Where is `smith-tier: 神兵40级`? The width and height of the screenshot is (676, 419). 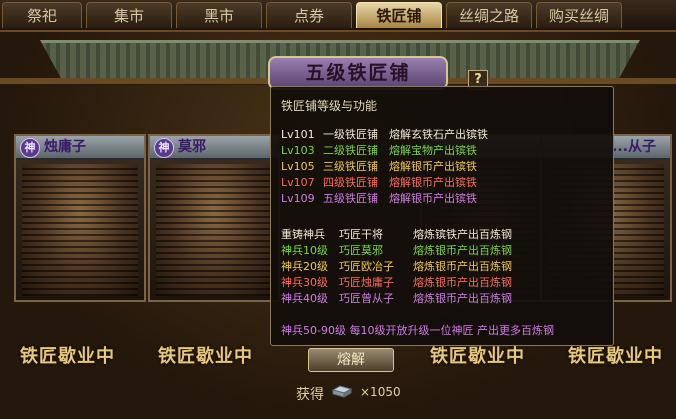
smith-tier: 神兵40级 is located at coordinates (304, 298).